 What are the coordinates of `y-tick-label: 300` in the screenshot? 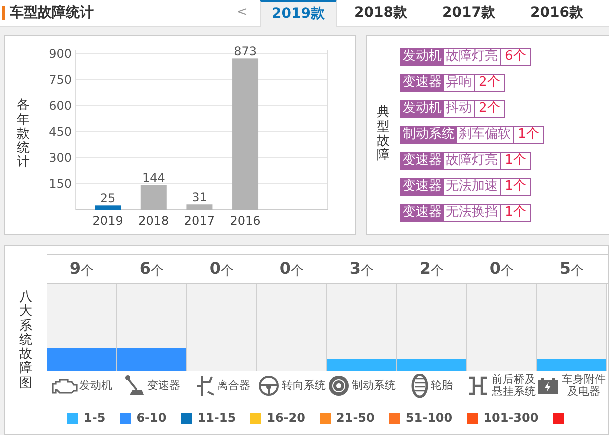 It's located at (60, 158).